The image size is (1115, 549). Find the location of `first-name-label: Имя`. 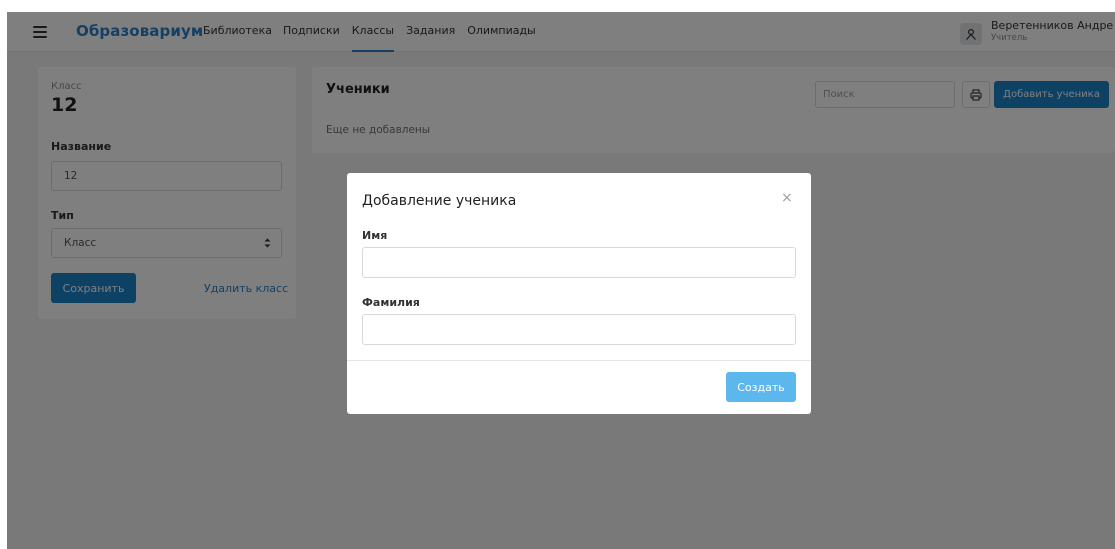

first-name-label: Имя is located at coordinates (375, 235).